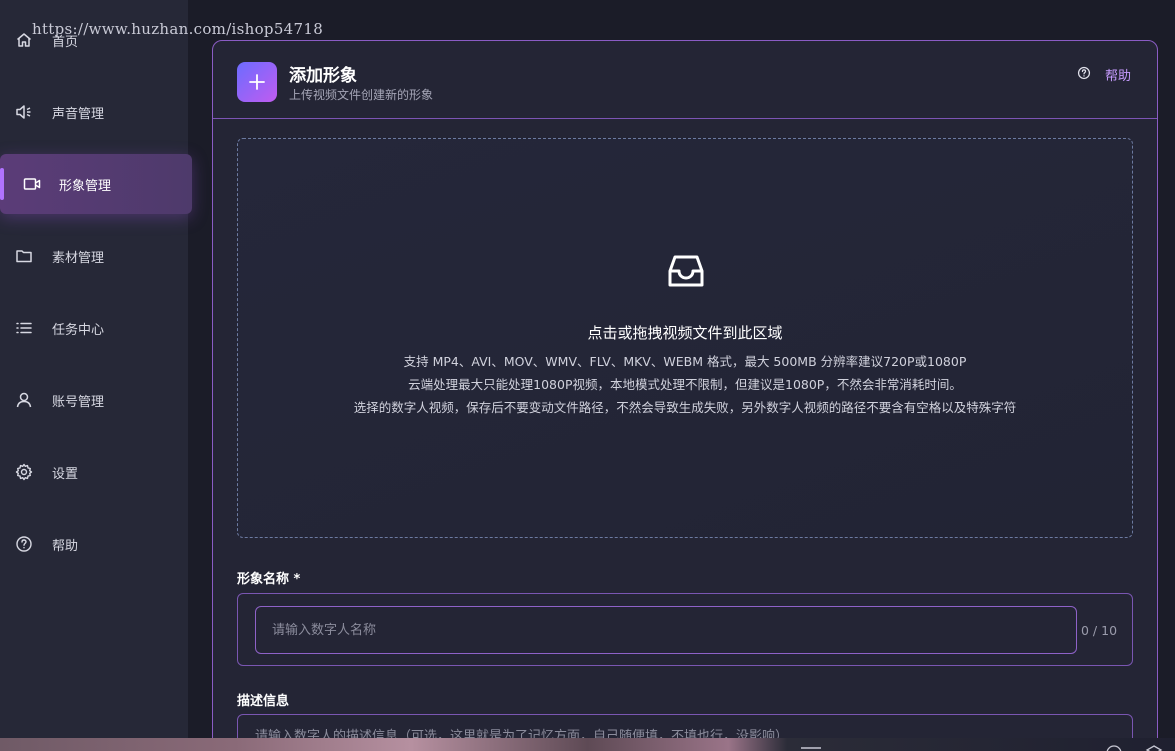 The height and width of the screenshot is (751, 1175). I want to click on sidebar-item-materials: 素材管理, so click(94, 256).